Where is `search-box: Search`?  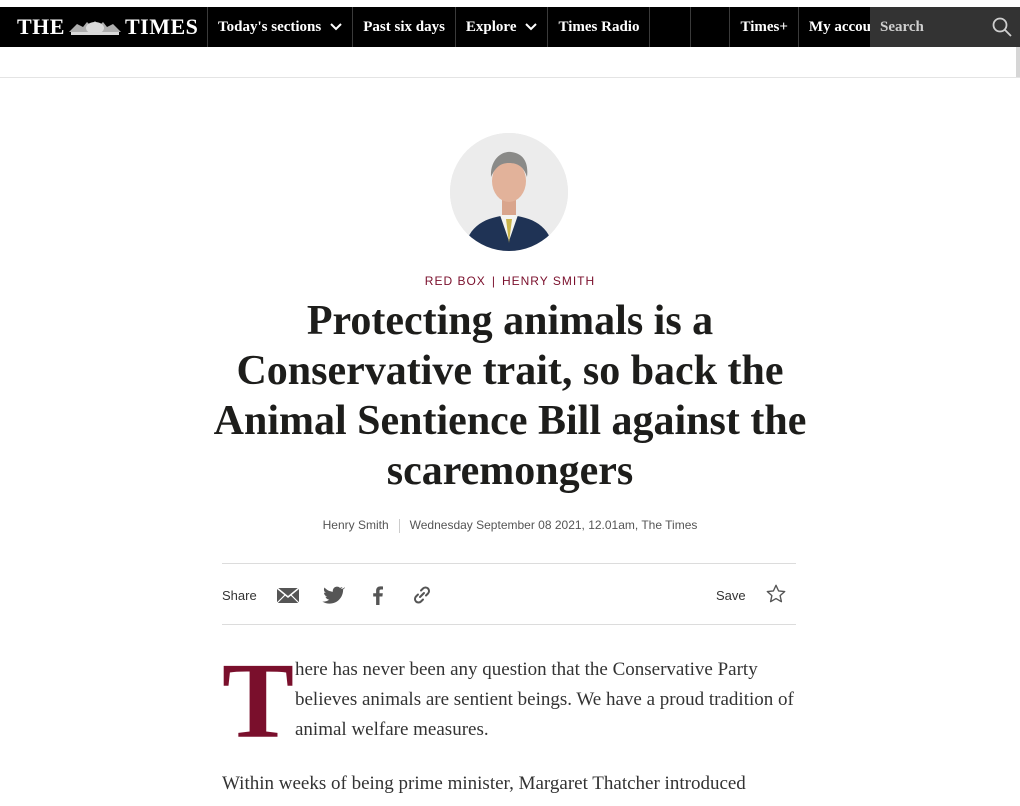
search-box: Search is located at coordinates (945, 27).